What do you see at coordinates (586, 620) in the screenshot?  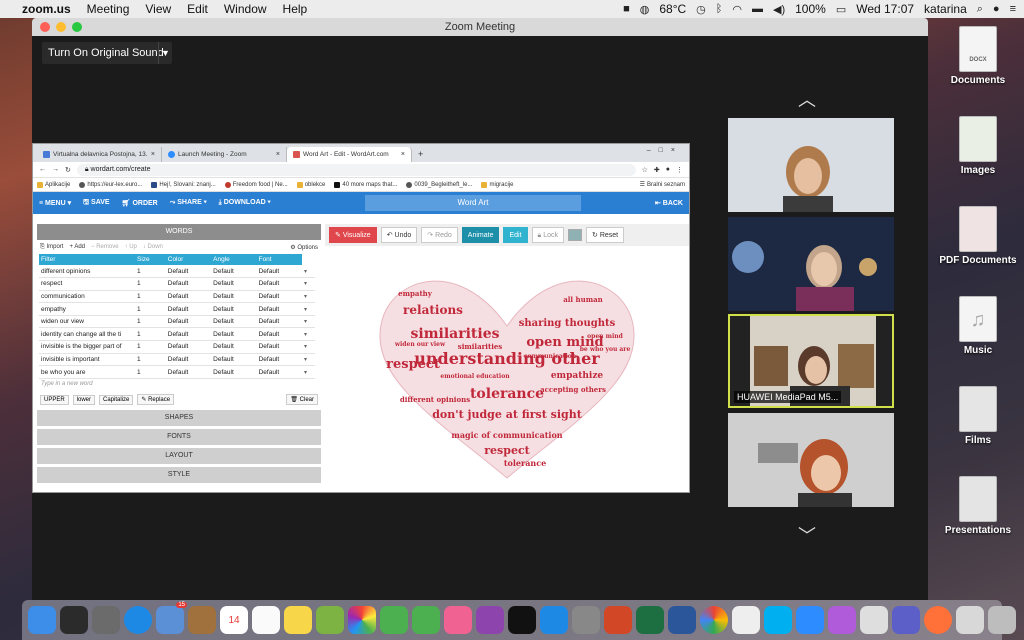 I see `system-preferences-icon` at bounding box center [586, 620].